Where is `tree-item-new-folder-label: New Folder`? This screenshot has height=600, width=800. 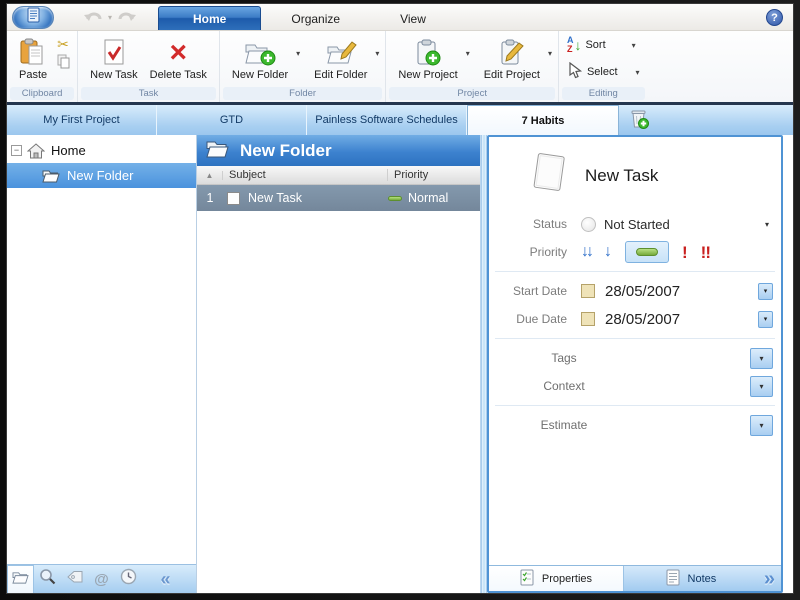
tree-item-new-folder-label: New Folder is located at coordinates (100, 175).